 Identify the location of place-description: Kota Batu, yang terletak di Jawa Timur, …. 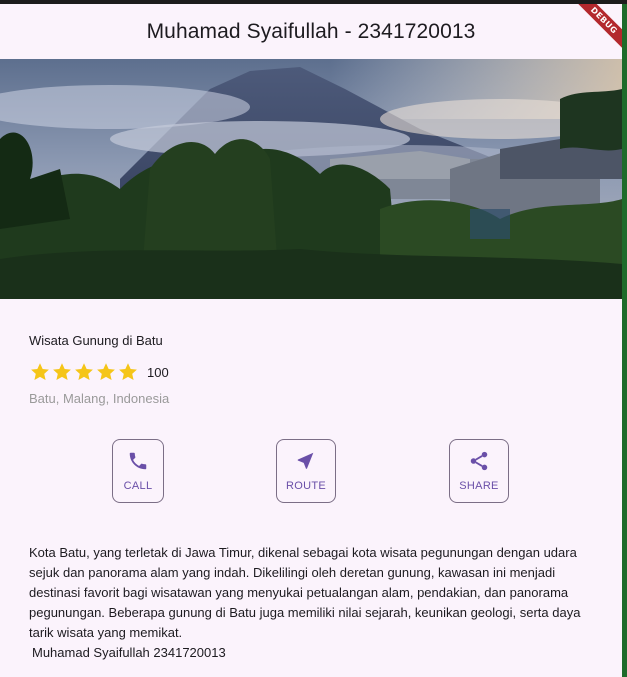
(305, 592).